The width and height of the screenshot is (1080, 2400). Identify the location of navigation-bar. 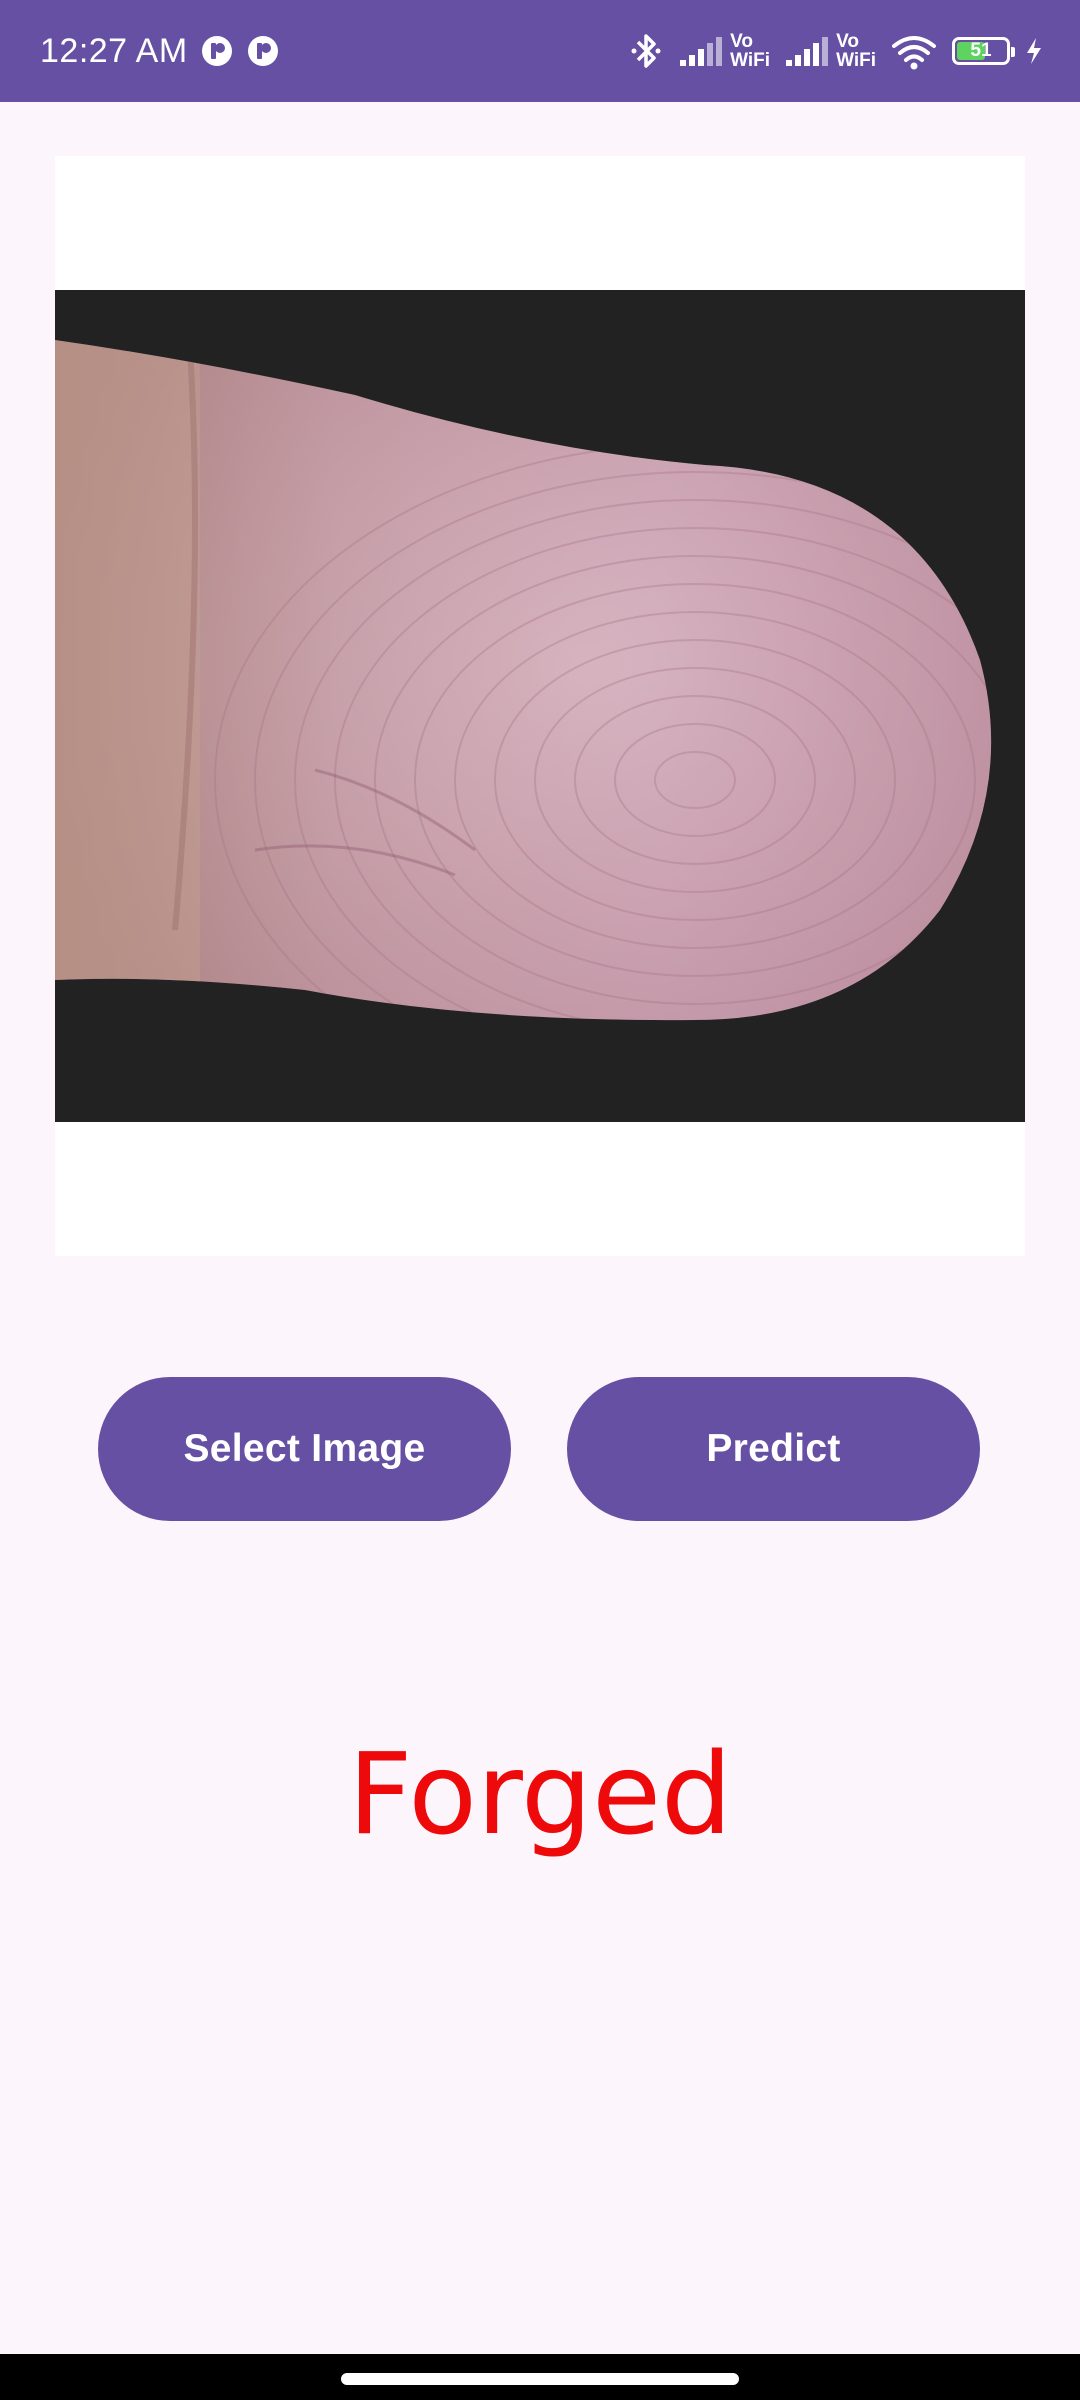
(540, 2377).